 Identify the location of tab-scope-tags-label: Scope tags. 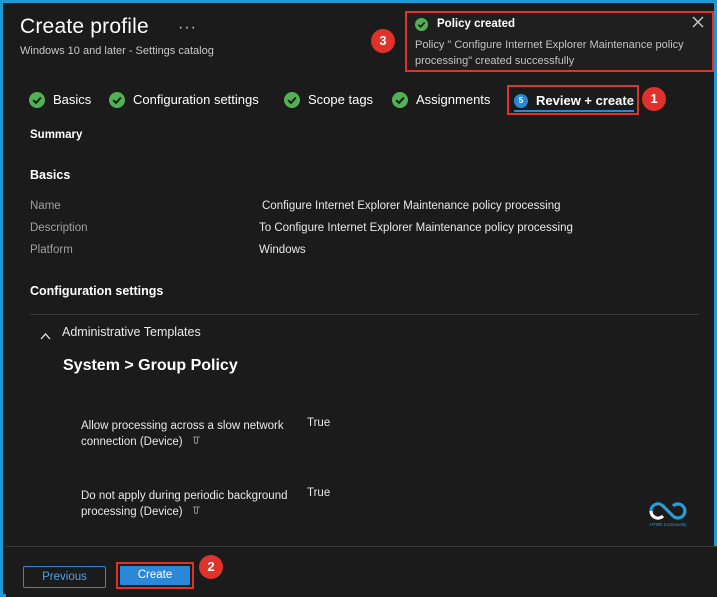
(341, 99).